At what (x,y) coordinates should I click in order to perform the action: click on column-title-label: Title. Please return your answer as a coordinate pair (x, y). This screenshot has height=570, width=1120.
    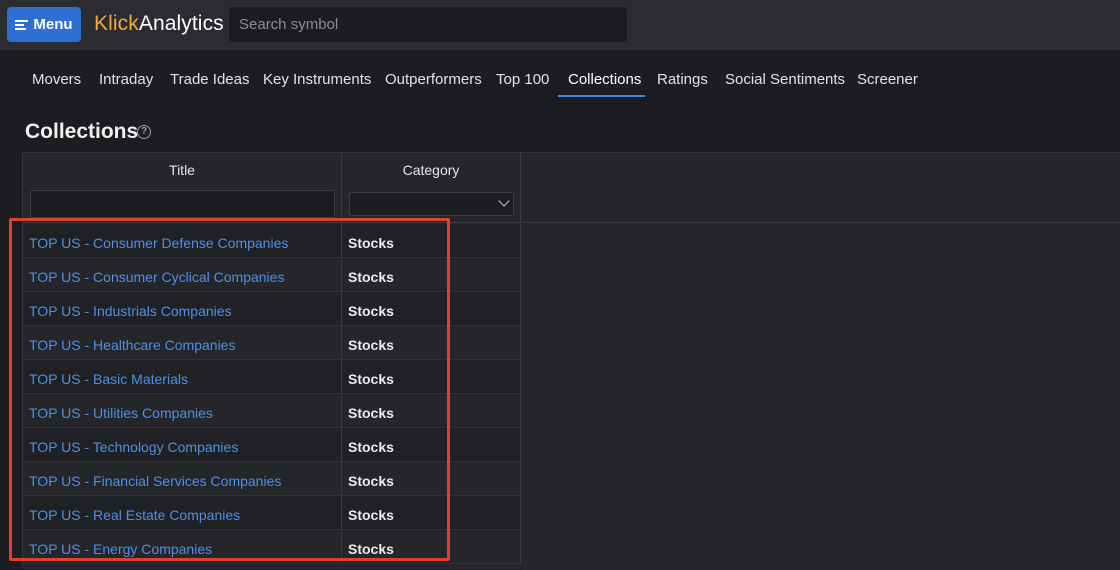
    Looking at the image, I should click on (182, 170).